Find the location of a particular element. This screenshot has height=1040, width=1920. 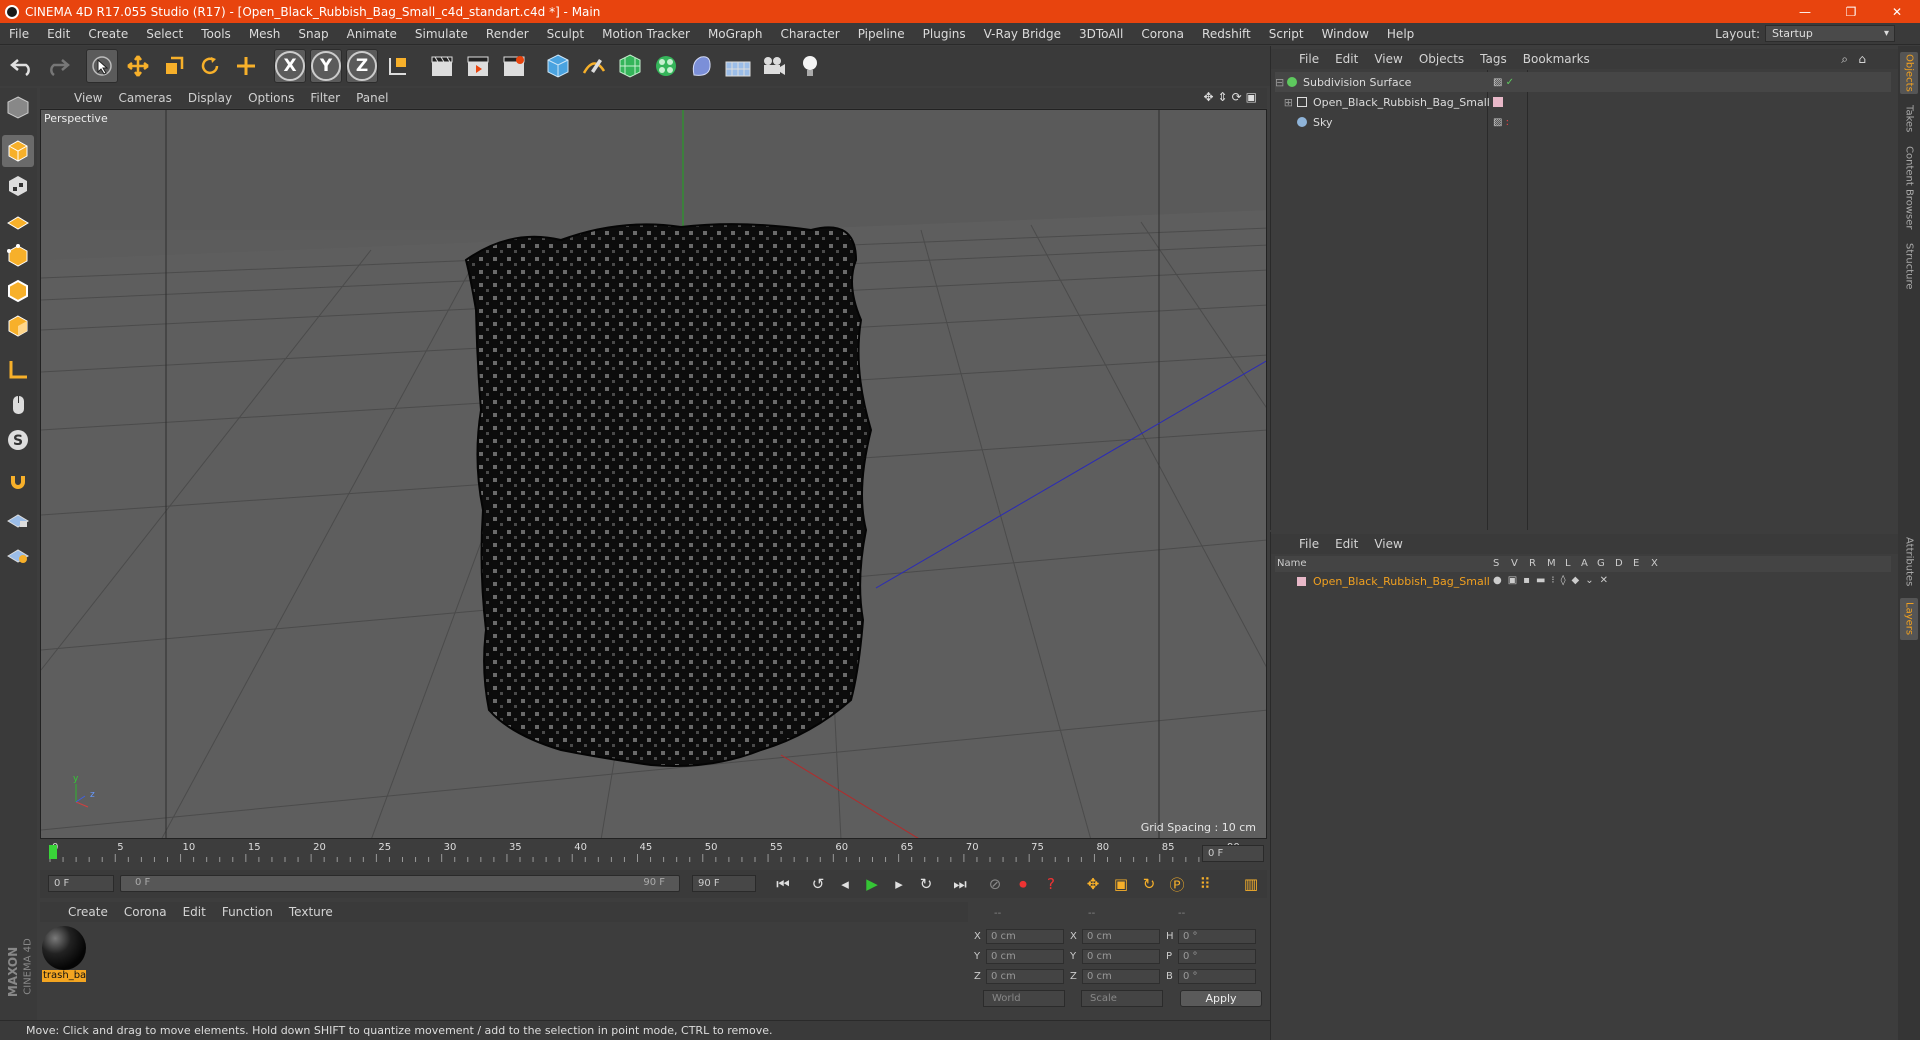

step-back-button: ◂ is located at coordinates (845, 884).